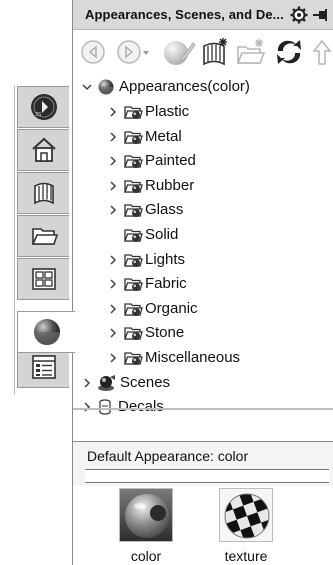 This screenshot has width=333, height=565. What do you see at coordinates (163, 136) in the screenshot?
I see `tree-item-label: Metal` at bounding box center [163, 136].